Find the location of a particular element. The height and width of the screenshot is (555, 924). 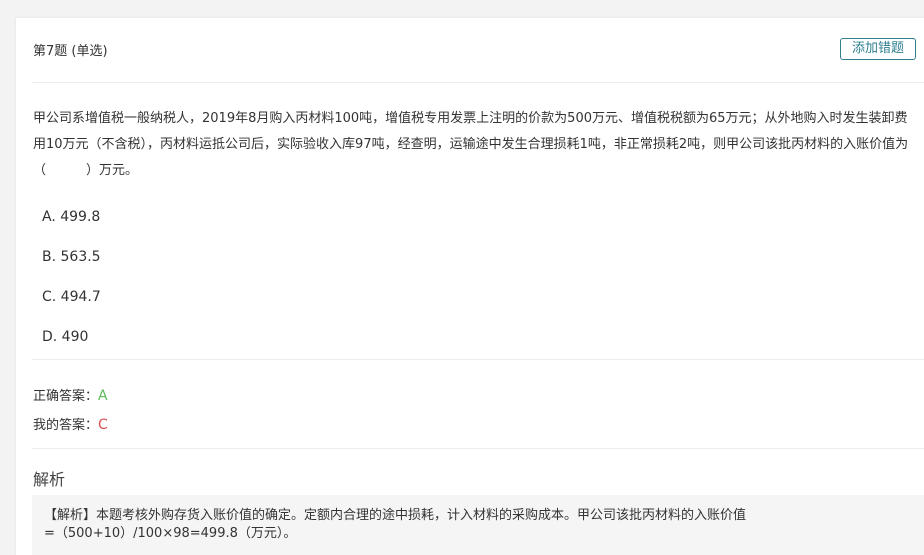

correct-answer-label: 正确答案： is located at coordinates (66, 396).